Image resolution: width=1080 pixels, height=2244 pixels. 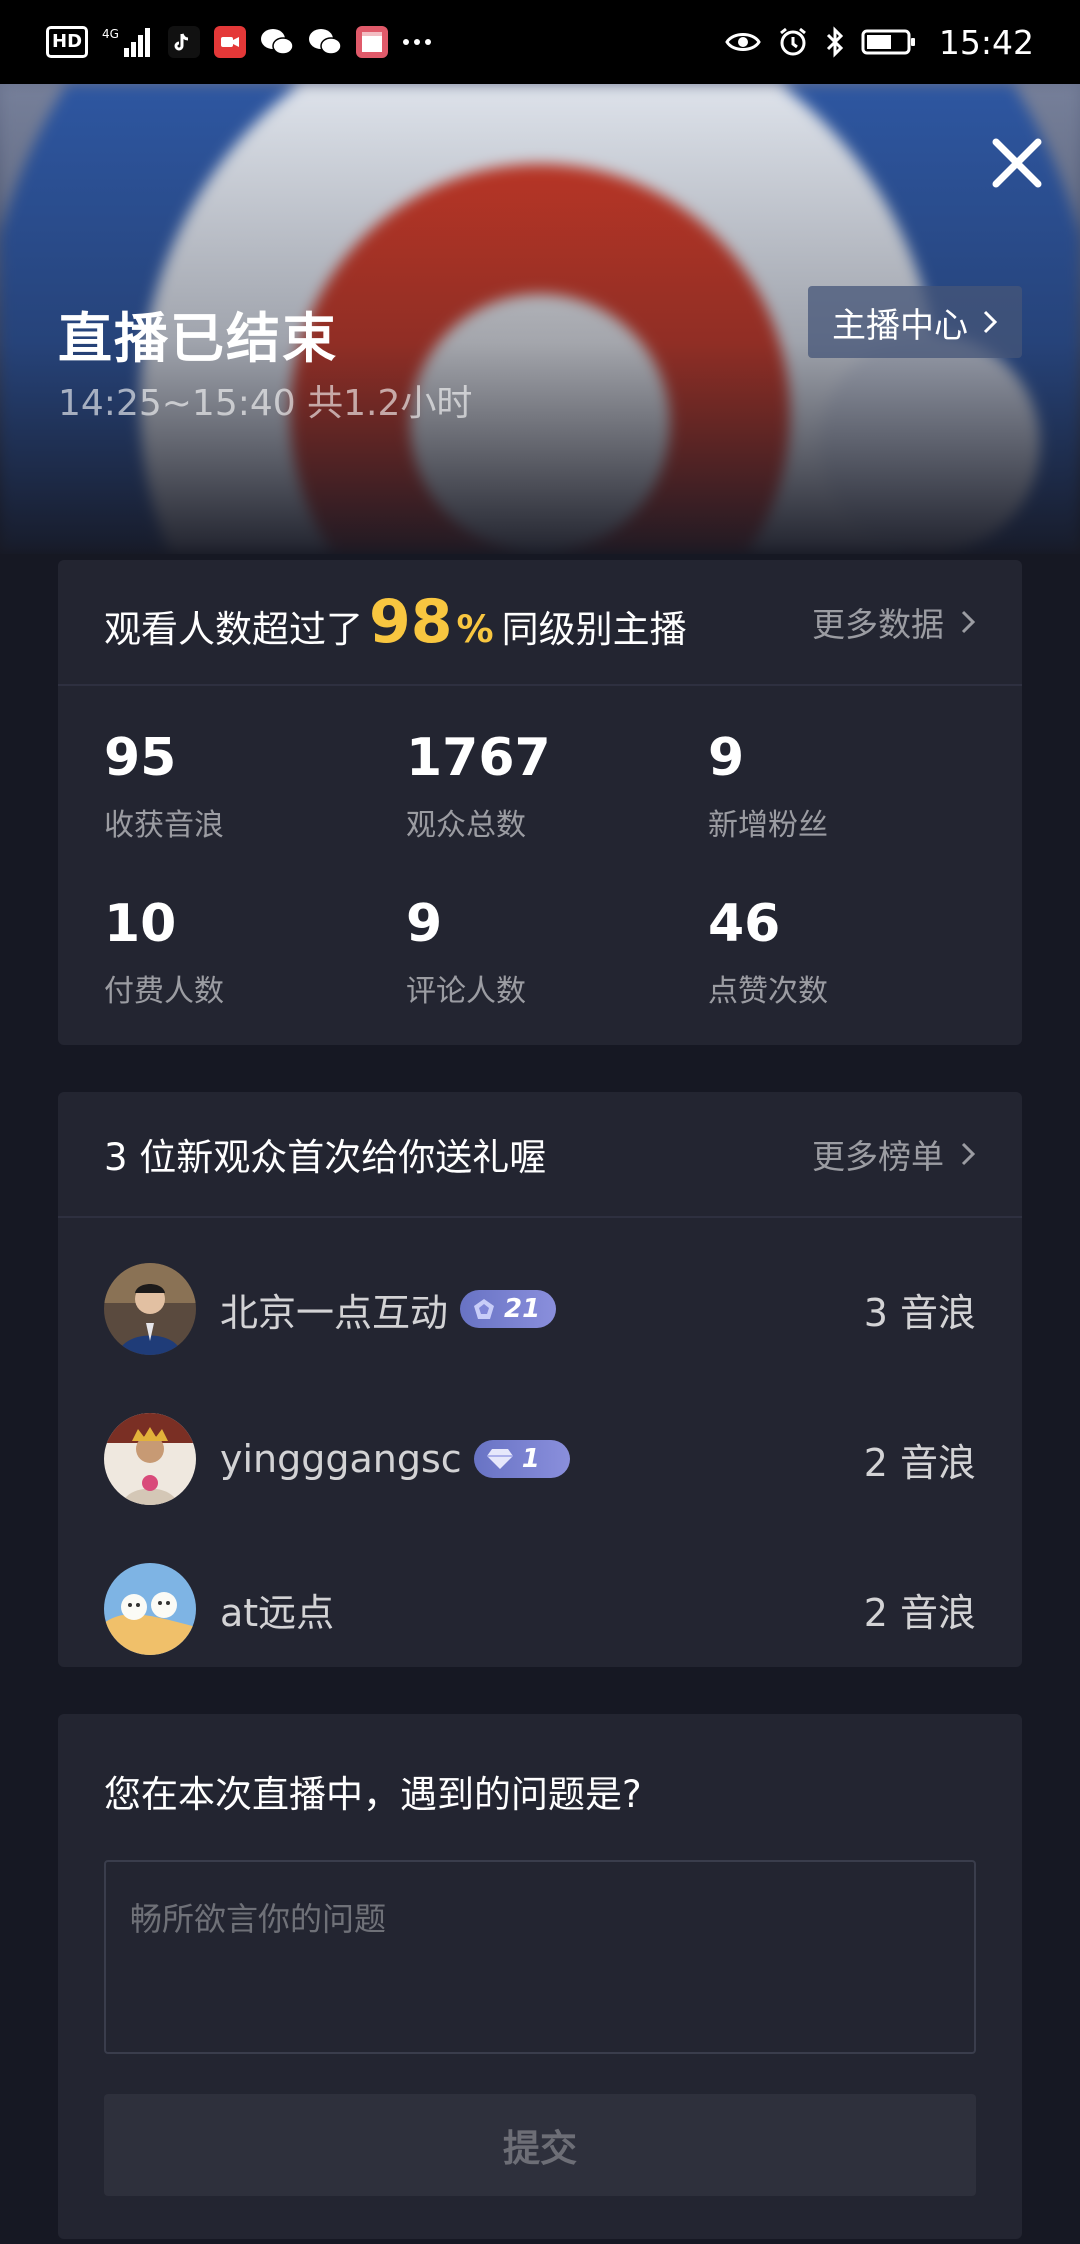 What do you see at coordinates (859, 952) in the screenshot?
I see `stat-item: 46 点赞次数` at bounding box center [859, 952].